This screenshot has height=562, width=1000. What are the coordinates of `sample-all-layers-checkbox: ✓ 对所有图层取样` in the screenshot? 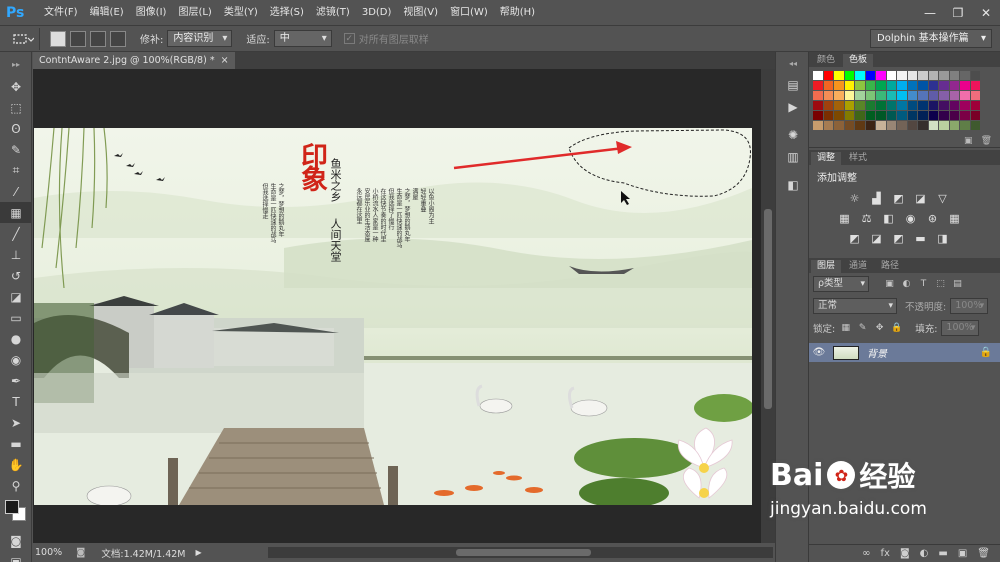 It's located at (386, 38).